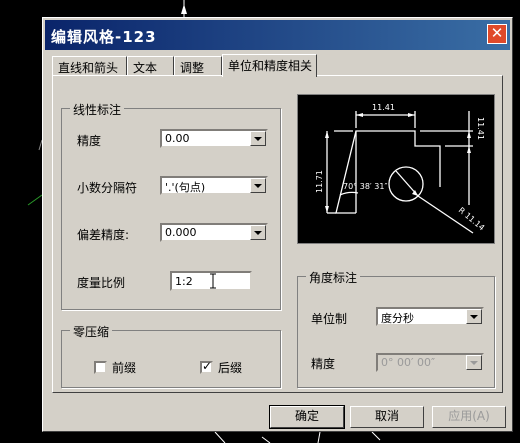  I want to click on tab-lines-arrows: 直线和箭头, so click(89, 65).